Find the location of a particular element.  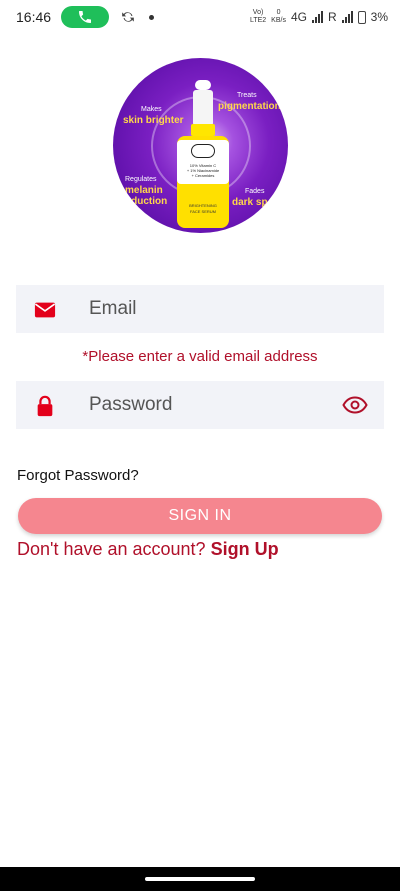

email-error-message: *Please enter a valid email address is located at coordinates (200, 356).